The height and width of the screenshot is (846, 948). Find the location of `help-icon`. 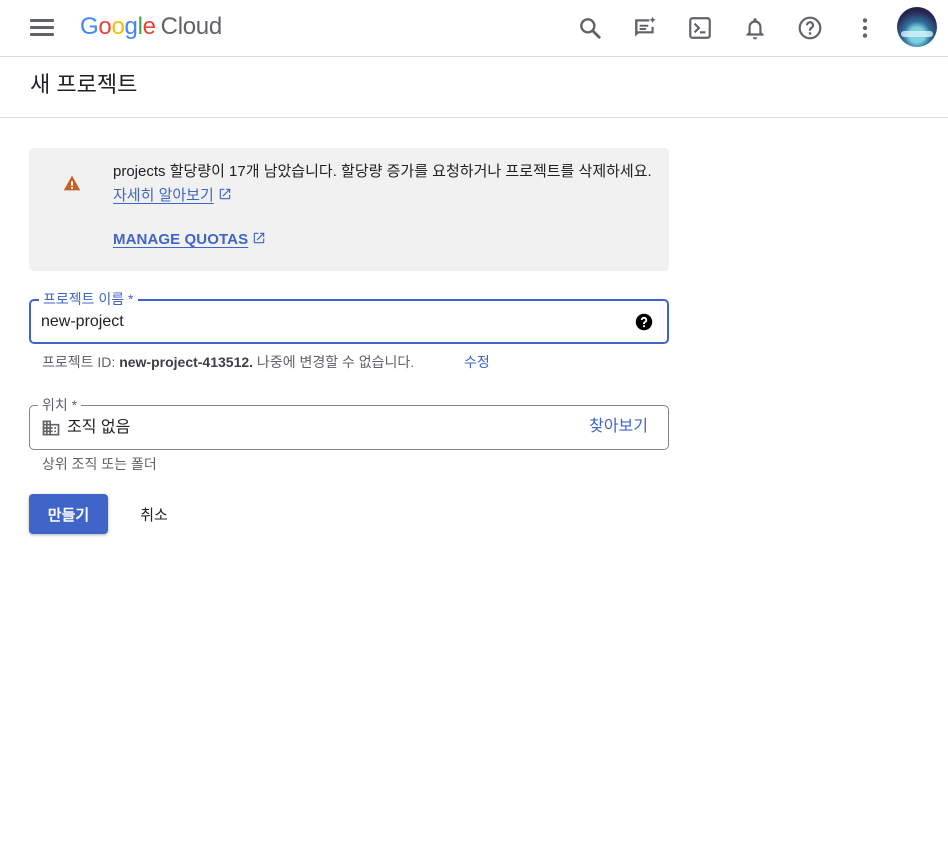

help-icon is located at coordinates (810, 28).